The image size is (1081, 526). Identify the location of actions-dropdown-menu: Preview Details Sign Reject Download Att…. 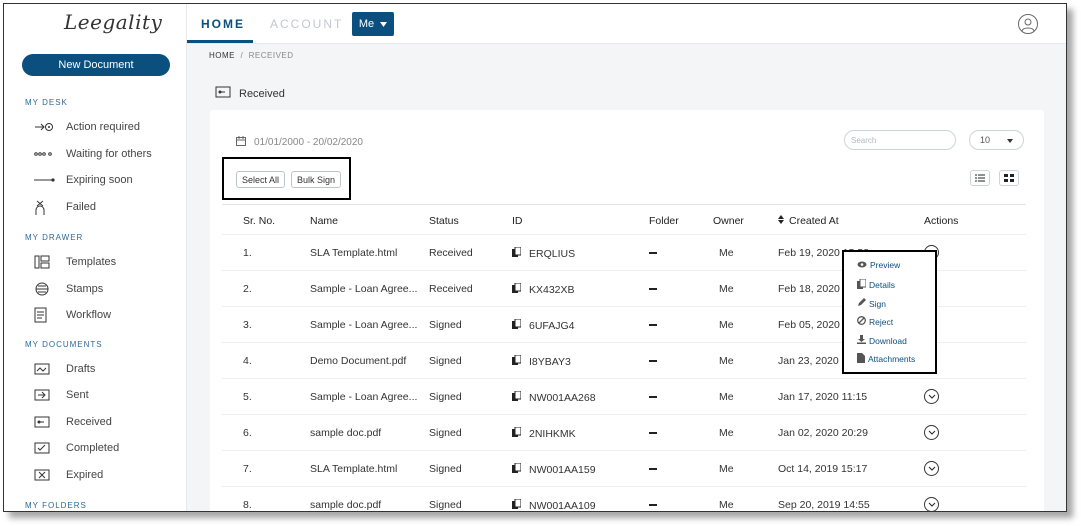
(889, 312).